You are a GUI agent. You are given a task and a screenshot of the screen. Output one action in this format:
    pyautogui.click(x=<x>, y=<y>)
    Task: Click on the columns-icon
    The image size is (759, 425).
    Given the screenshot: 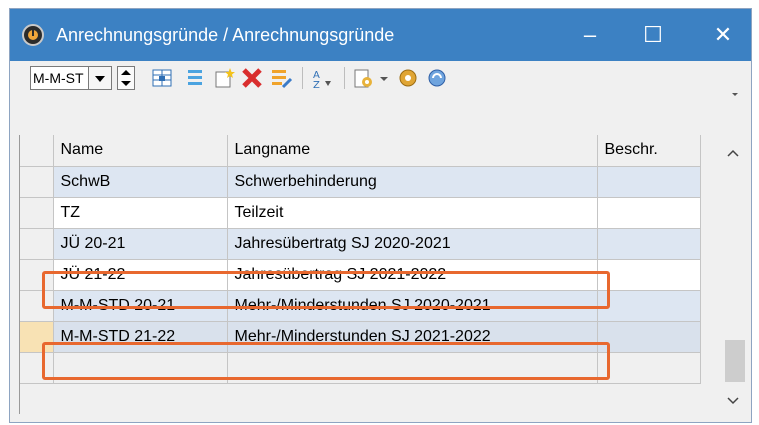 What is the action you would take?
    pyautogui.click(x=195, y=78)
    